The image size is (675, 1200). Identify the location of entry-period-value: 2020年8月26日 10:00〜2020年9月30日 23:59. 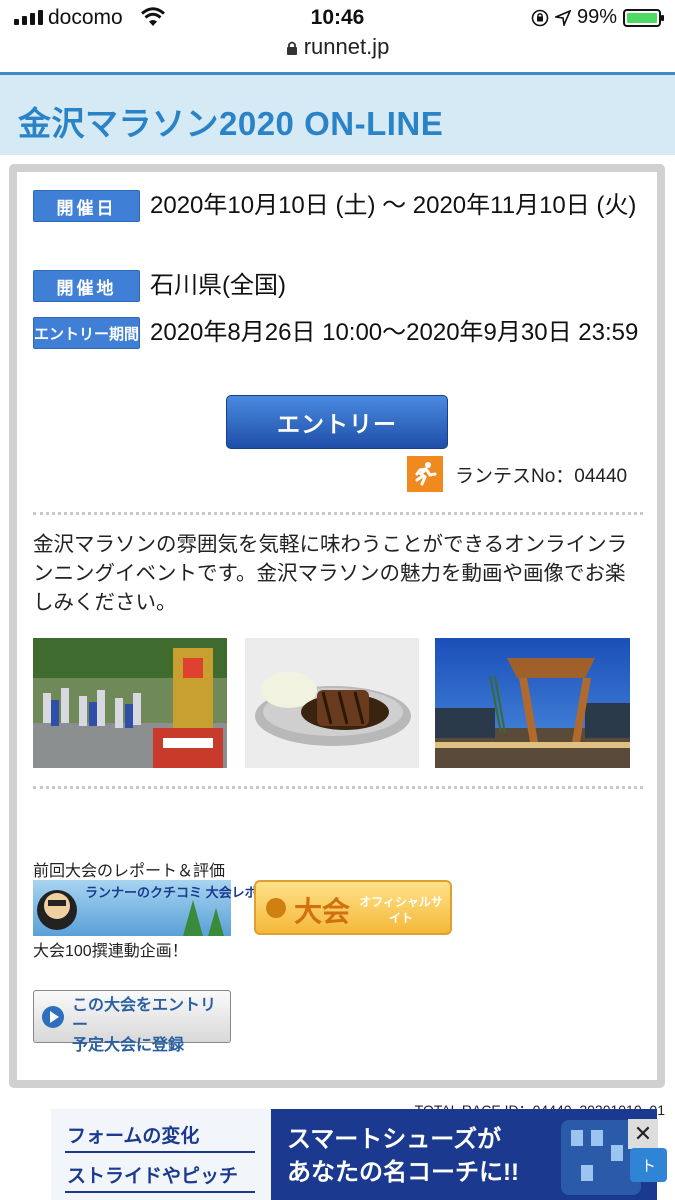
(394, 332).